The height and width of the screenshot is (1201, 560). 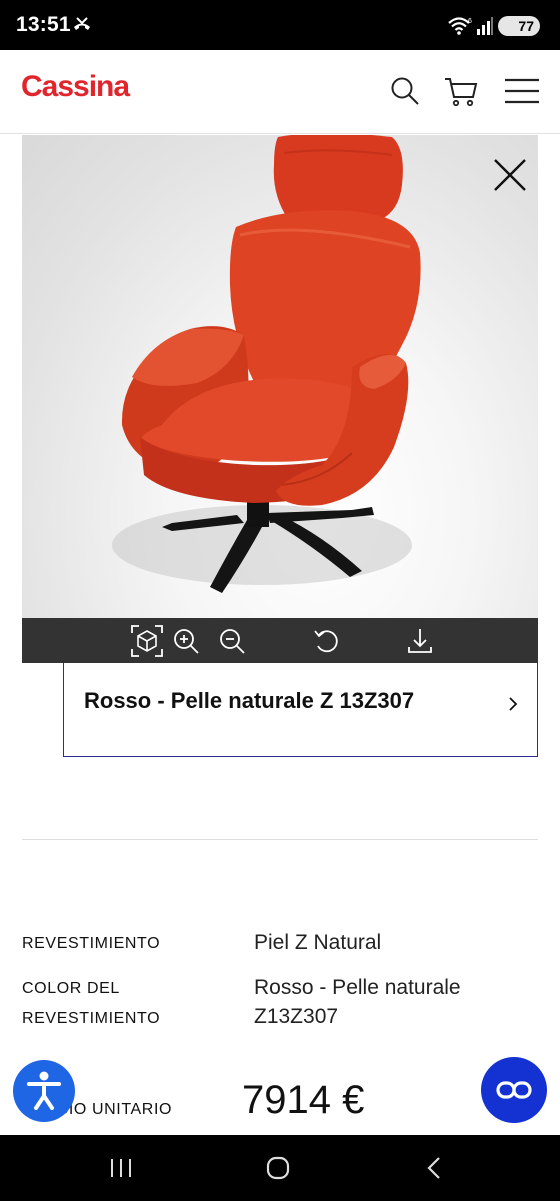 I want to click on chat-button, so click(x=514, y=1090).